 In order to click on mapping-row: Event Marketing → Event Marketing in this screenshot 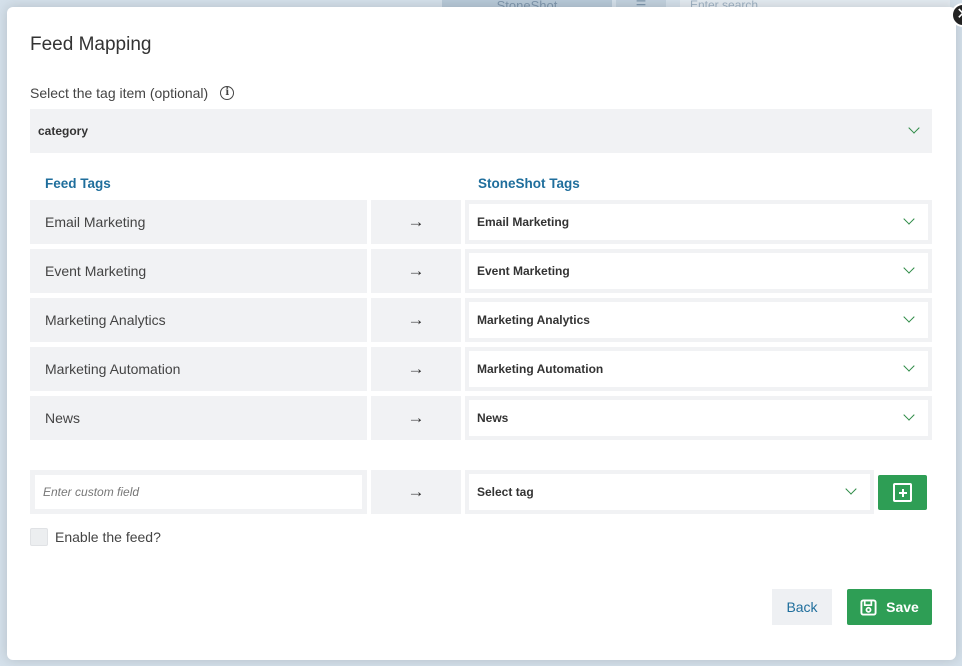, I will do `click(481, 271)`.